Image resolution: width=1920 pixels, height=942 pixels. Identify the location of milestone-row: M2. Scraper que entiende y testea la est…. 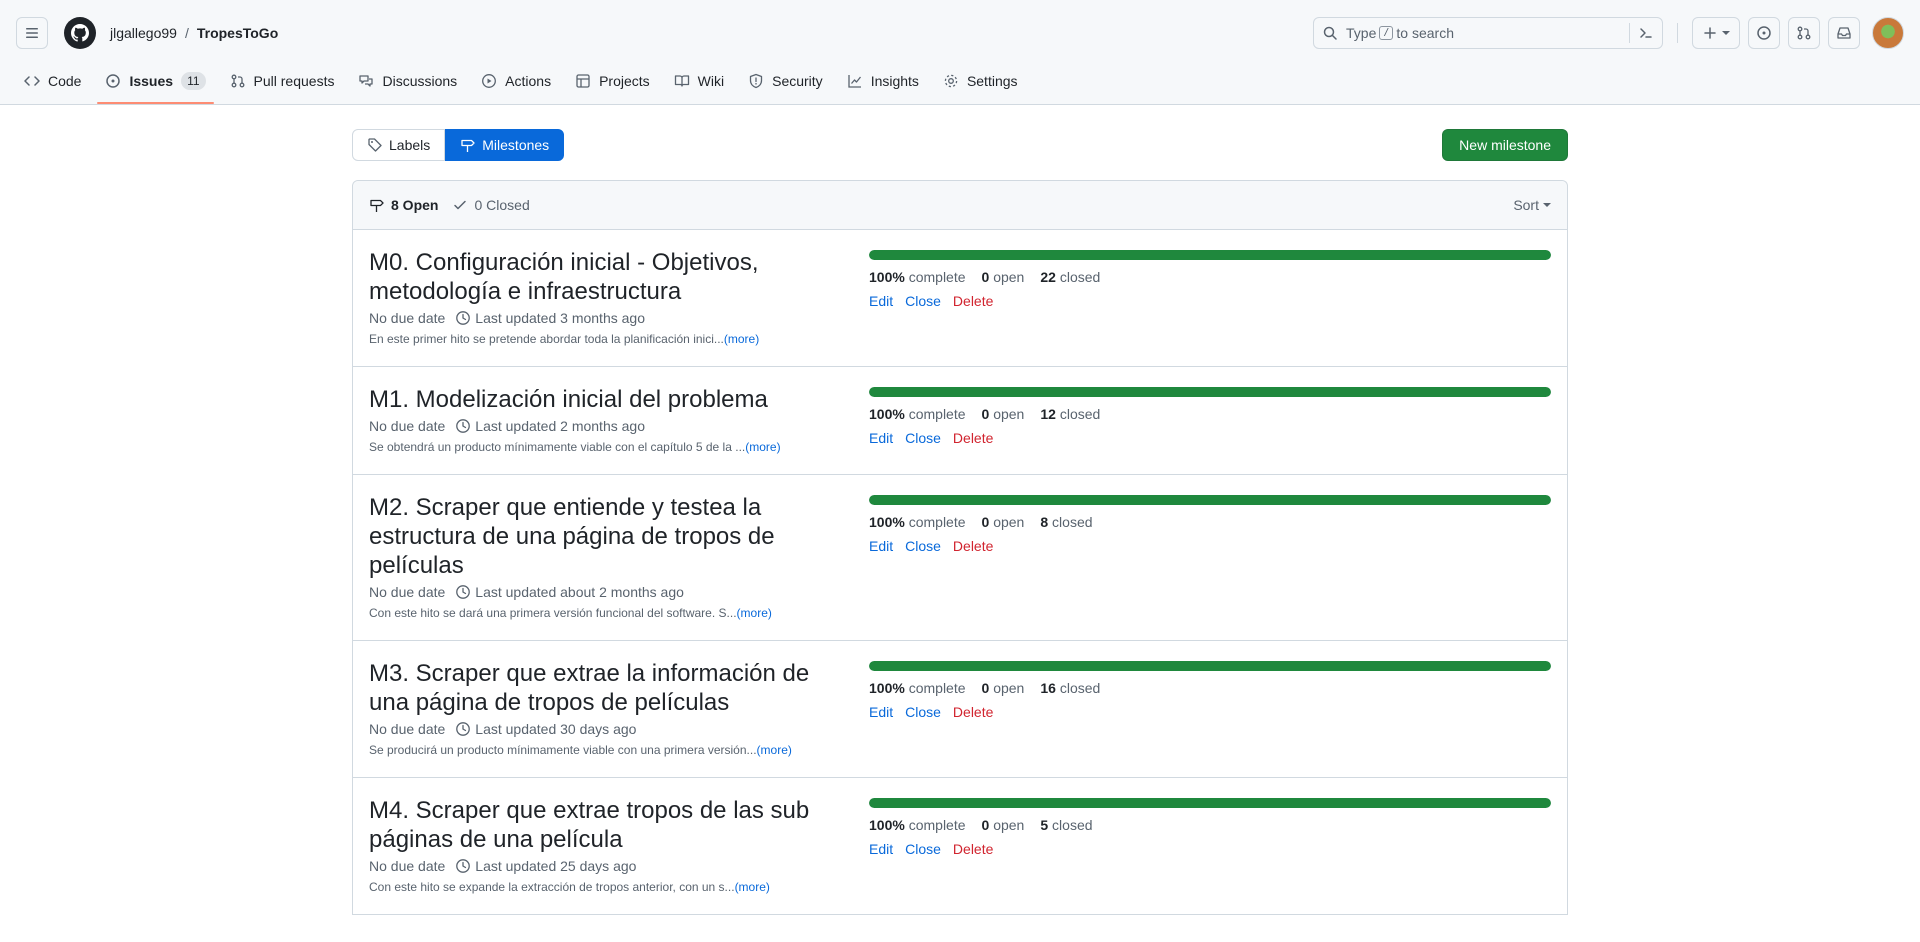
(960, 558).